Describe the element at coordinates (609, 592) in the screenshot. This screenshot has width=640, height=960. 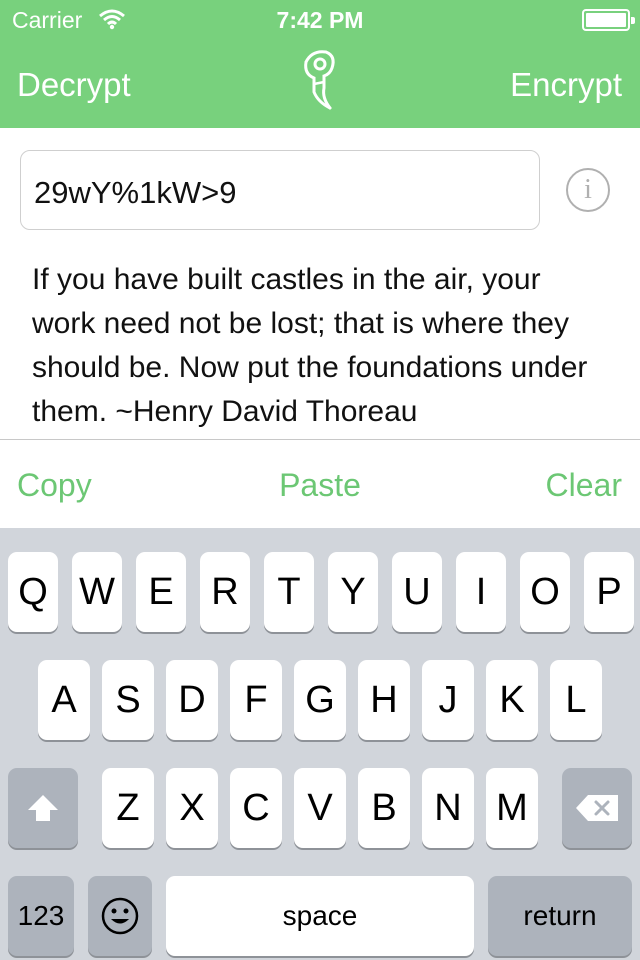
I see `key-p: P` at that location.